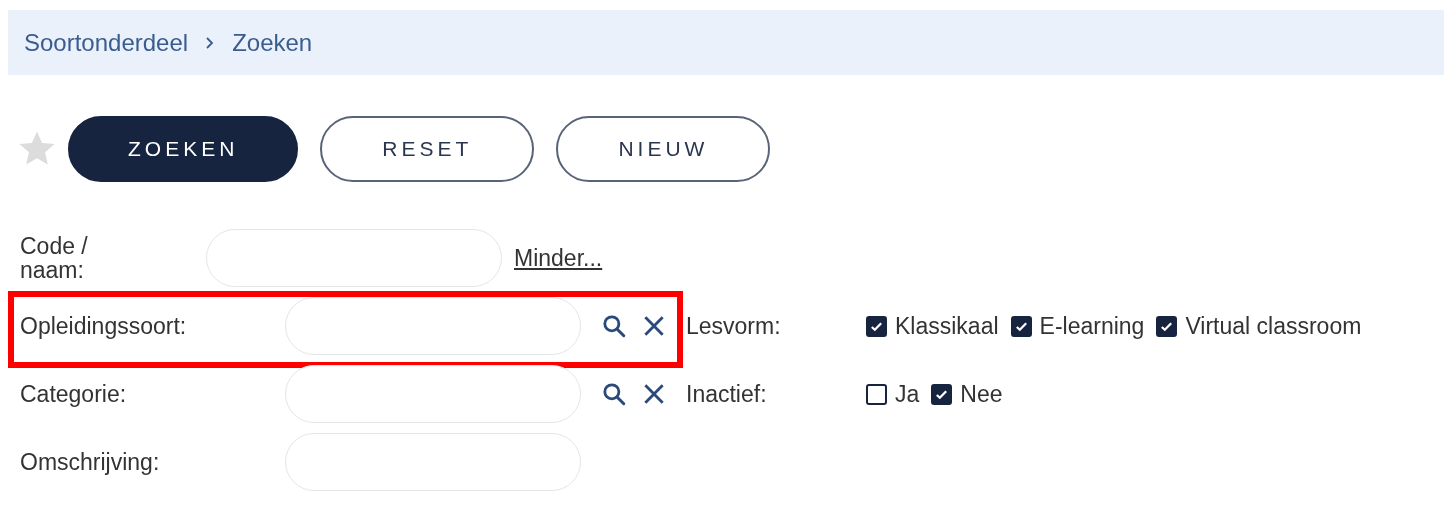 The height and width of the screenshot is (508, 1452). I want to click on filter-label: Inactief:, so click(727, 394).